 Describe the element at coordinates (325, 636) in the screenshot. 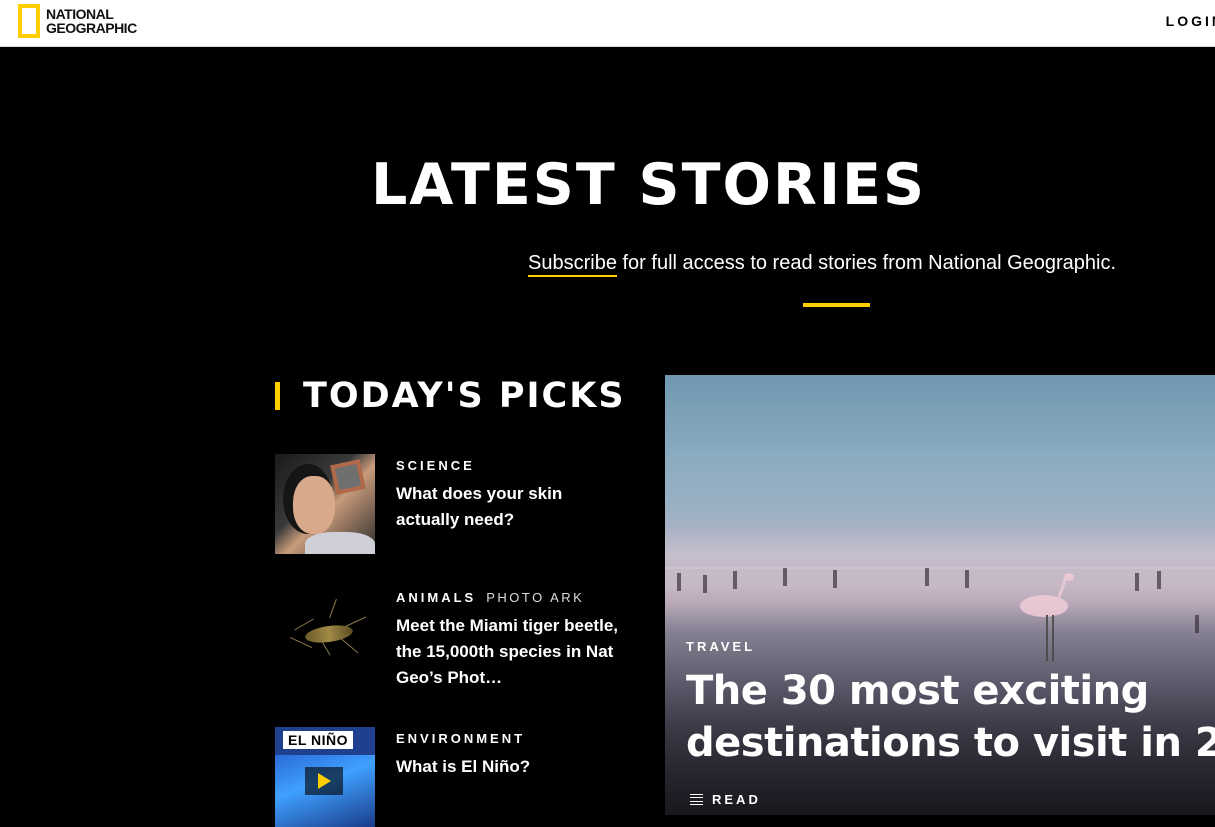

I see `pick-thumbnail-beetle` at that location.